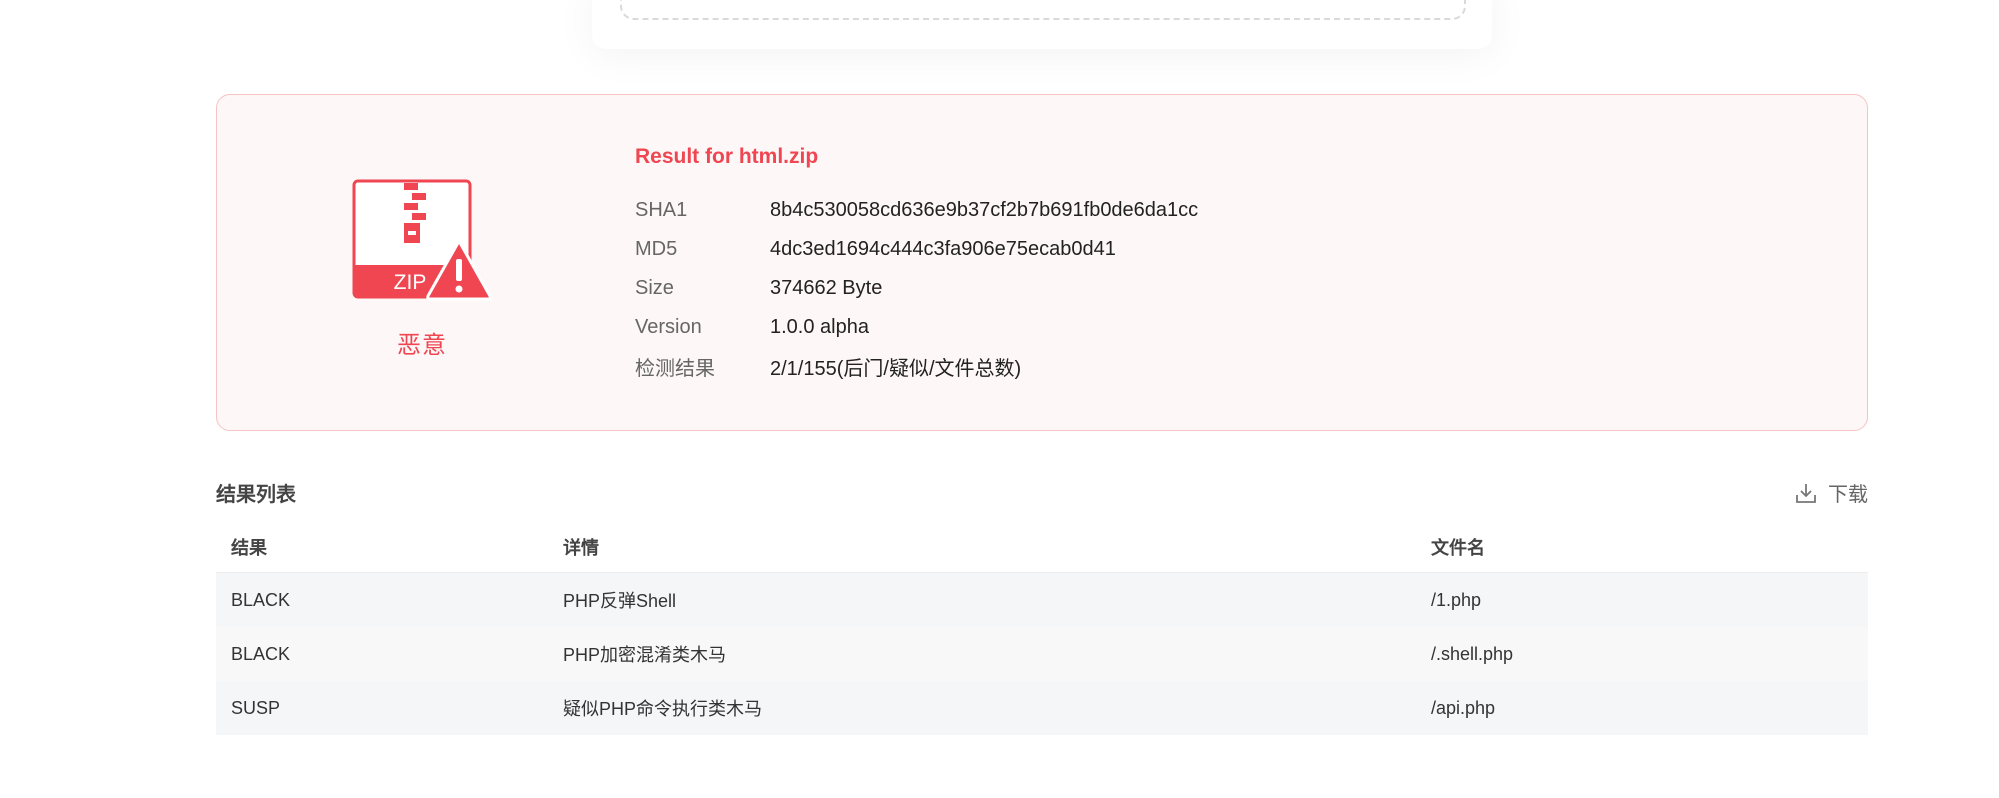  Describe the element at coordinates (982, 654) in the screenshot. I see `cell-detail: PHP加密混淆类木马` at that location.